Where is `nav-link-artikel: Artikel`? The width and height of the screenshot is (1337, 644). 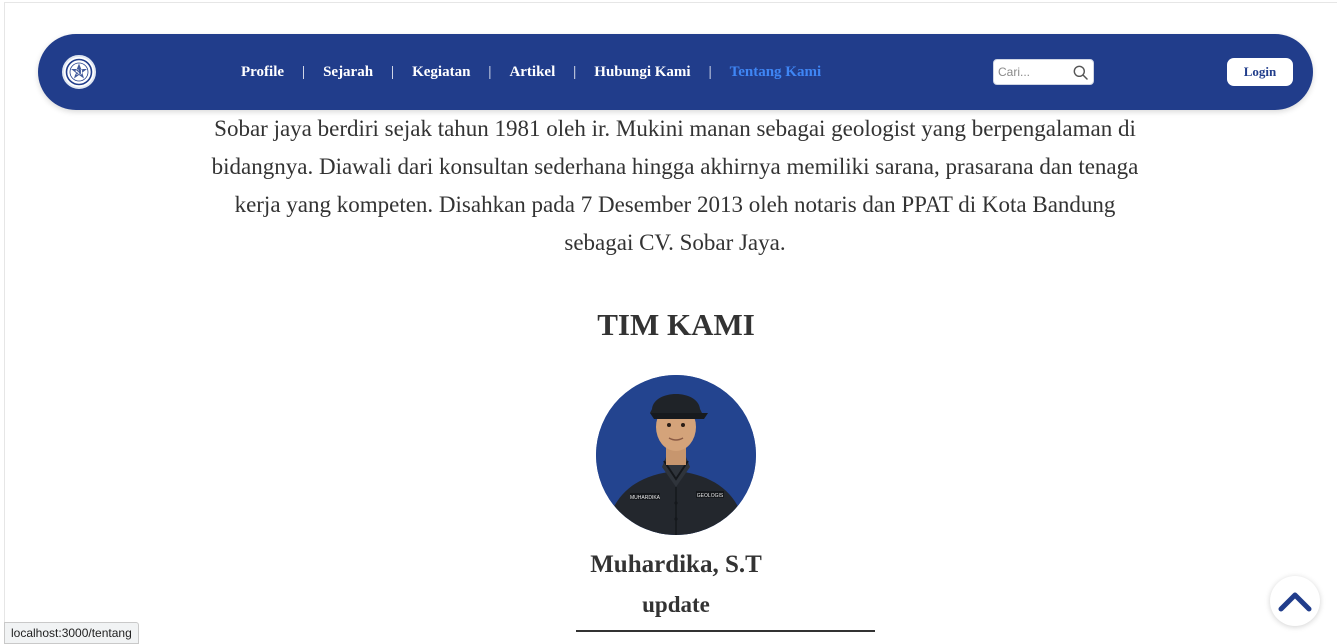
nav-link-artikel: Artikel is located at coordinates (532, 72).